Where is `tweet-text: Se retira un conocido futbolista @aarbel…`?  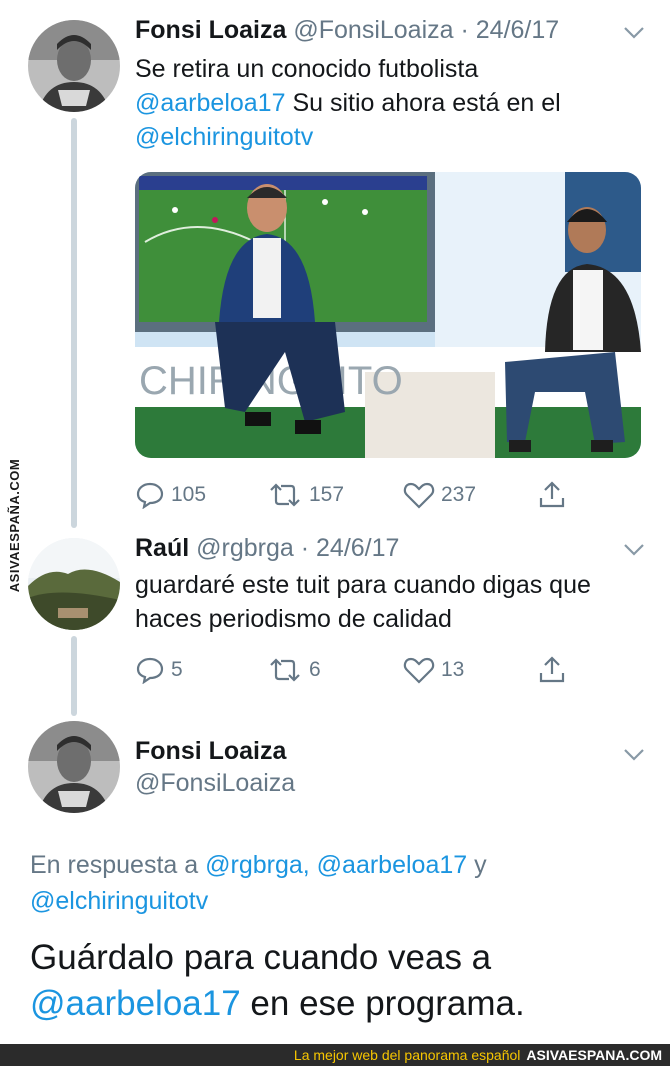
tweet-text: Se retira un conocido futbolista @aarbel… is located at coordinates (390, 103).